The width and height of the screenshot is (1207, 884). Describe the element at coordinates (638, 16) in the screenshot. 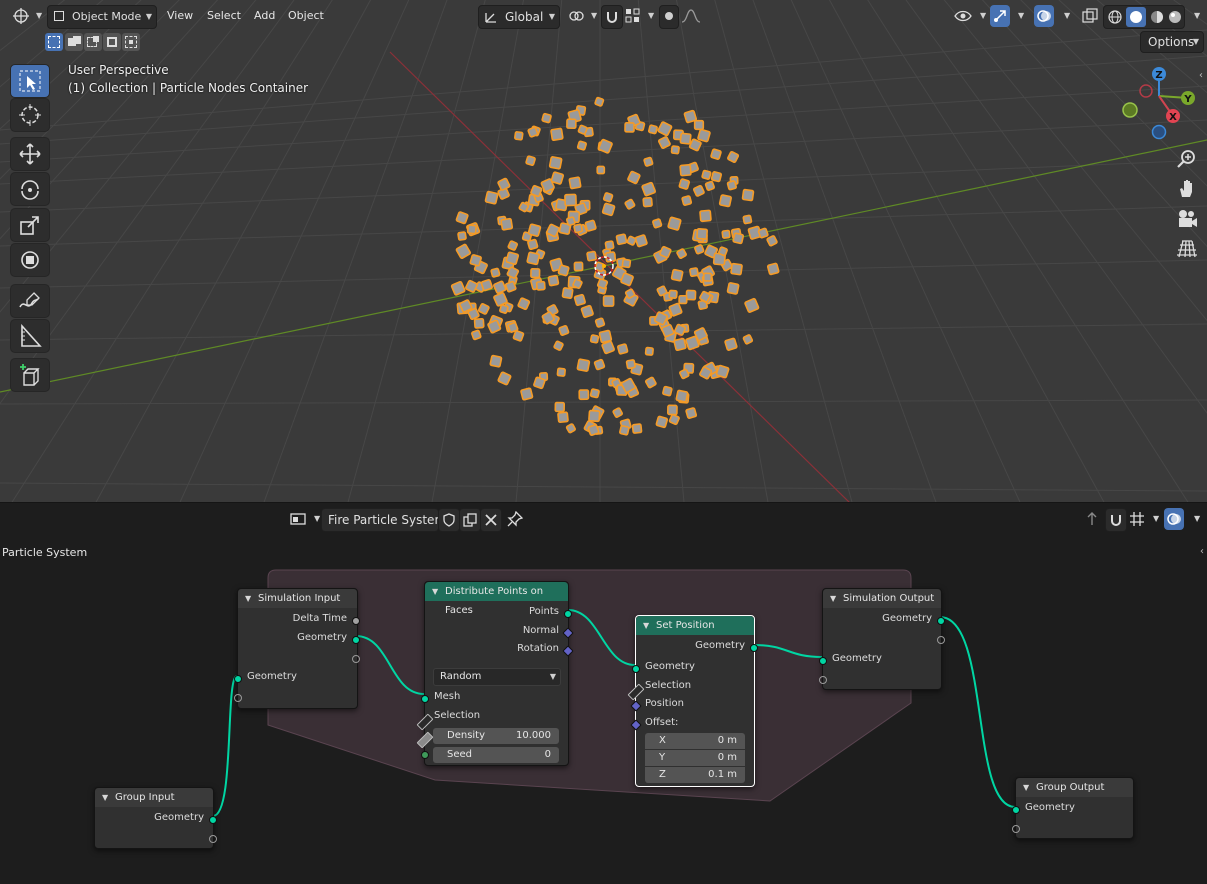

I see `snap-target-button: ▼` at that location.